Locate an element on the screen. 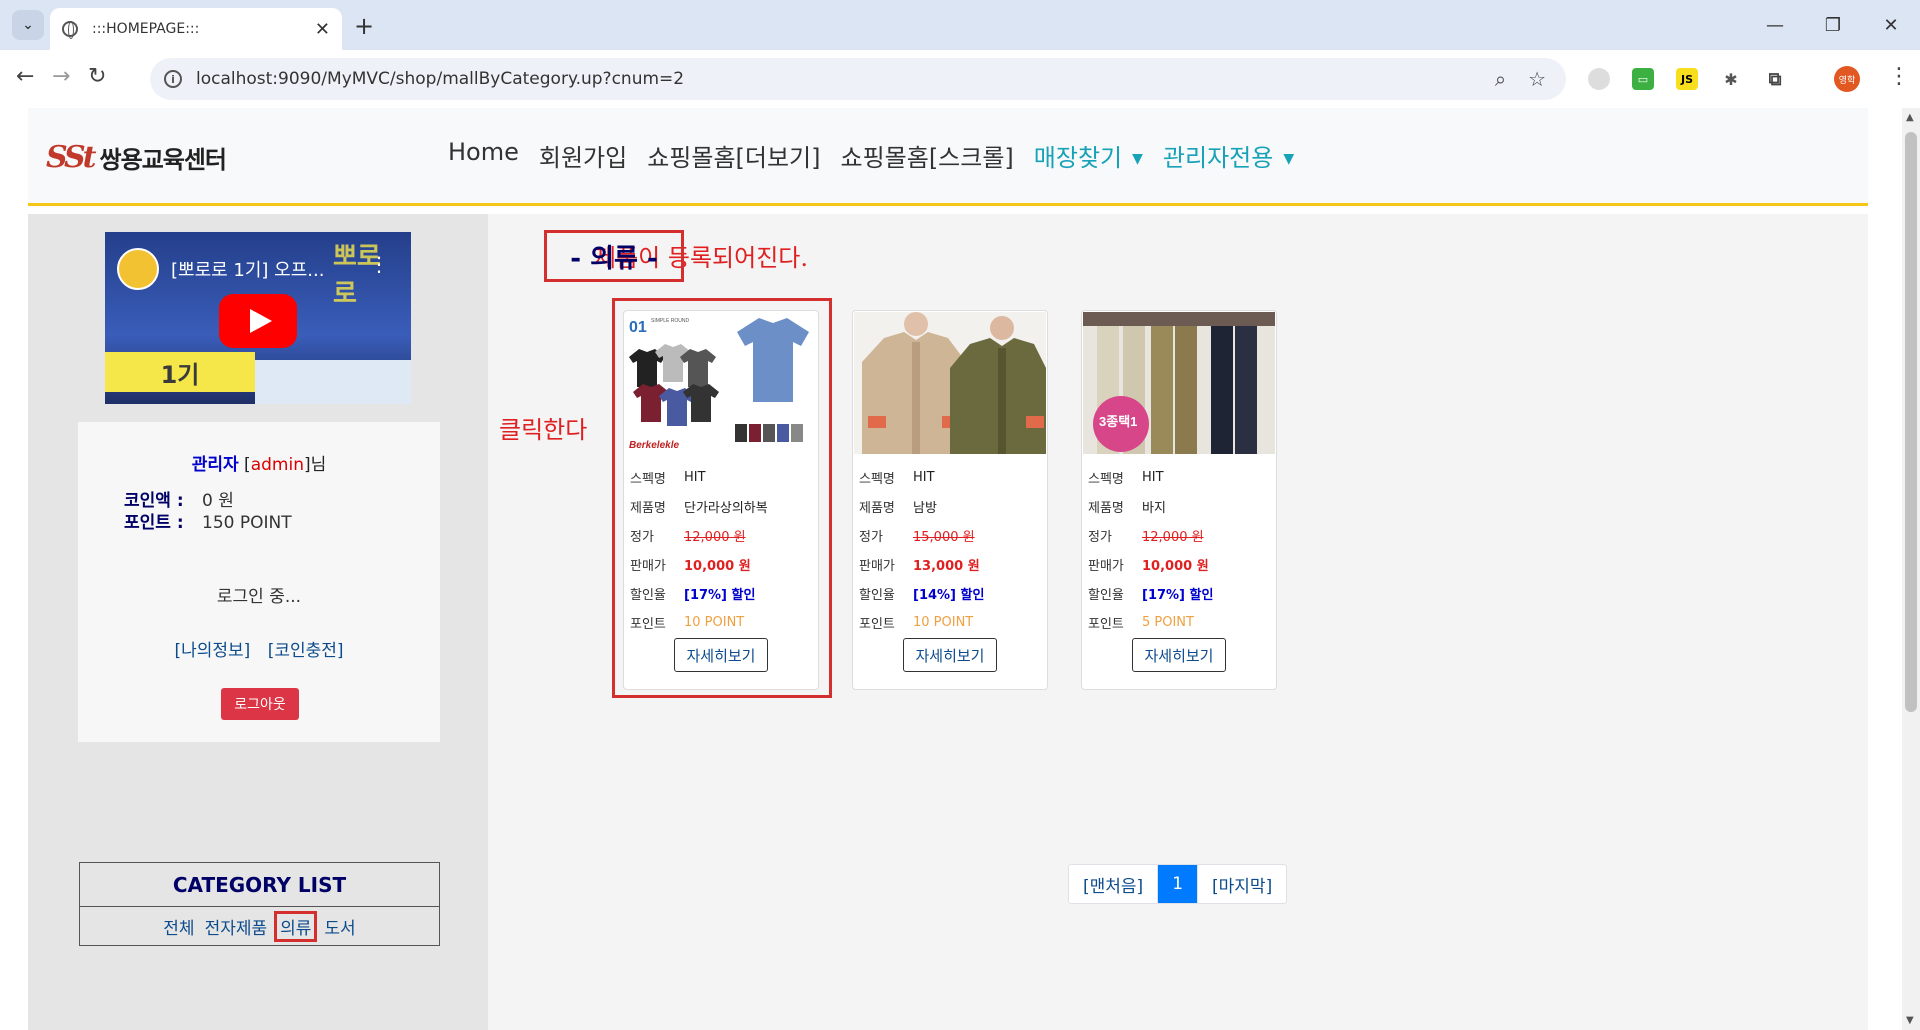 The image size is (1920, 1030). js-extension-icon: JS is located at coordinates (1687, 79).